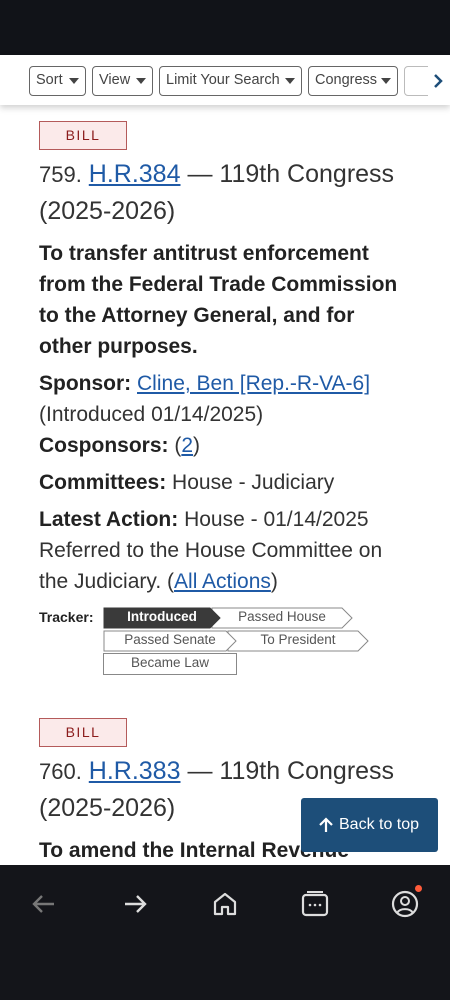 Image resolution: width=450 pixels, height=1000 pixels. I want to click on back-to-top-label: Back to top, so click(379, 824).